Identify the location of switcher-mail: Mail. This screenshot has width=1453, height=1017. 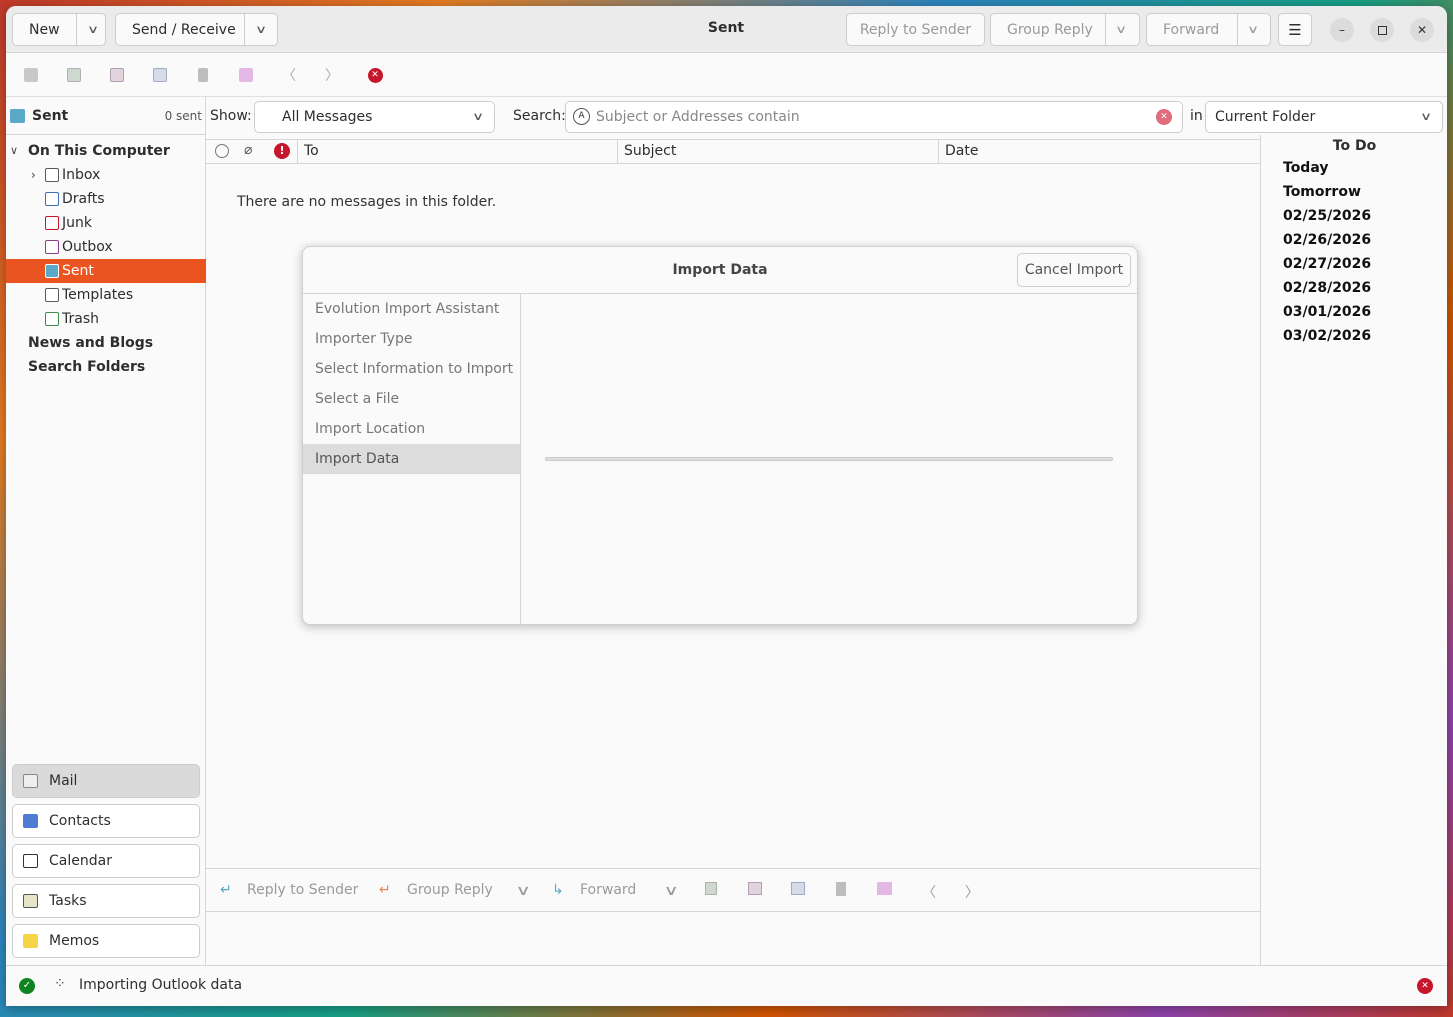
(106, 781).